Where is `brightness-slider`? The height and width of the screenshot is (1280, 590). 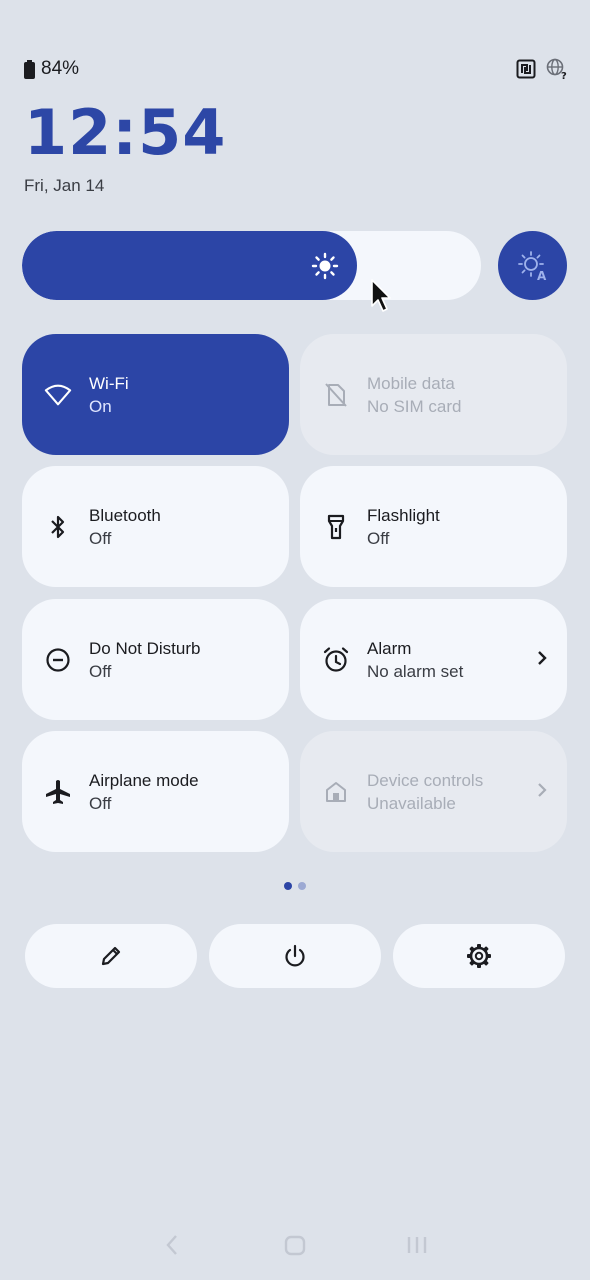
brightness-slider is located at coordinates (251, 265).